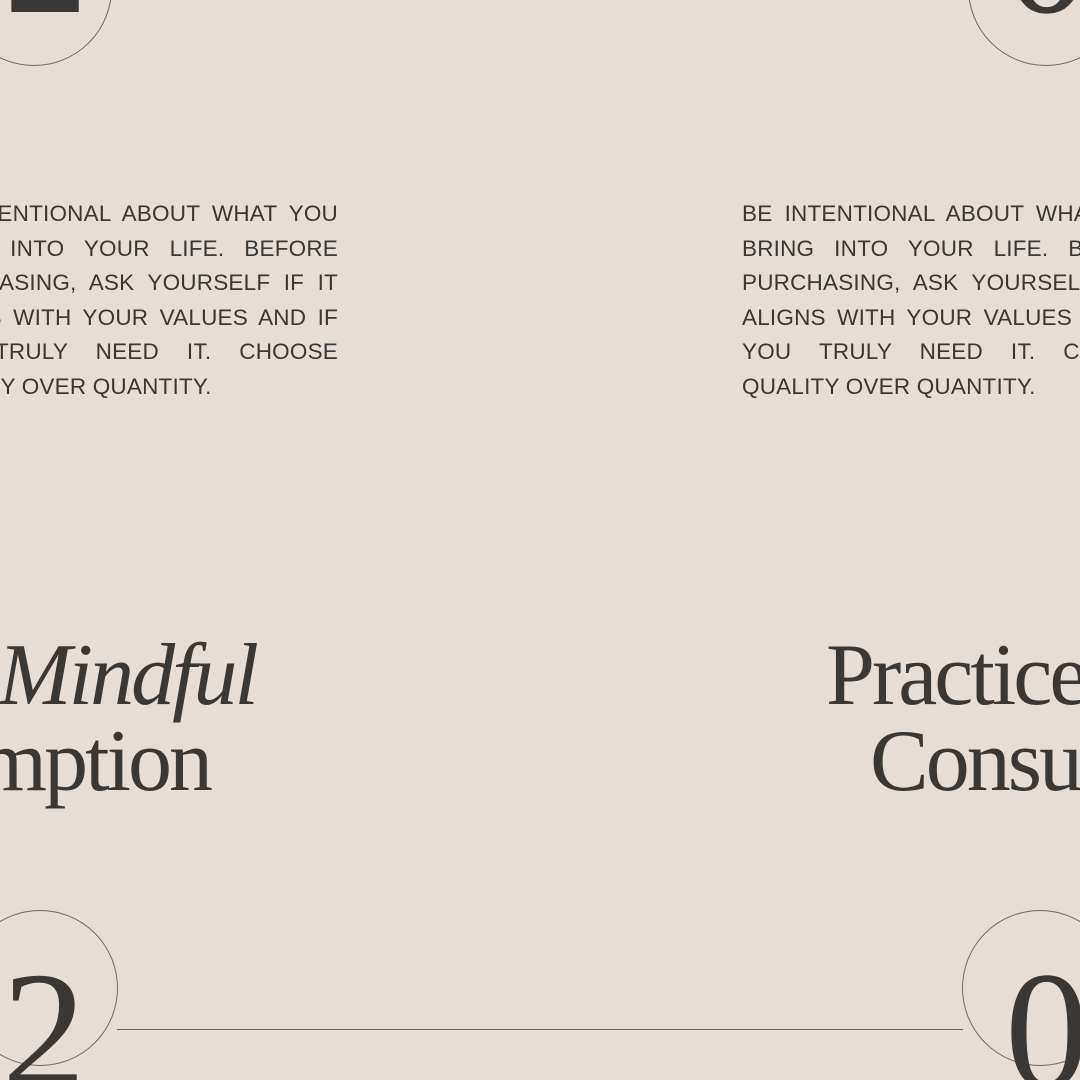 The height and width of the screenshot is (1080, 1080). I want to click on right-headline-word1: Practice, so click(953, 675).